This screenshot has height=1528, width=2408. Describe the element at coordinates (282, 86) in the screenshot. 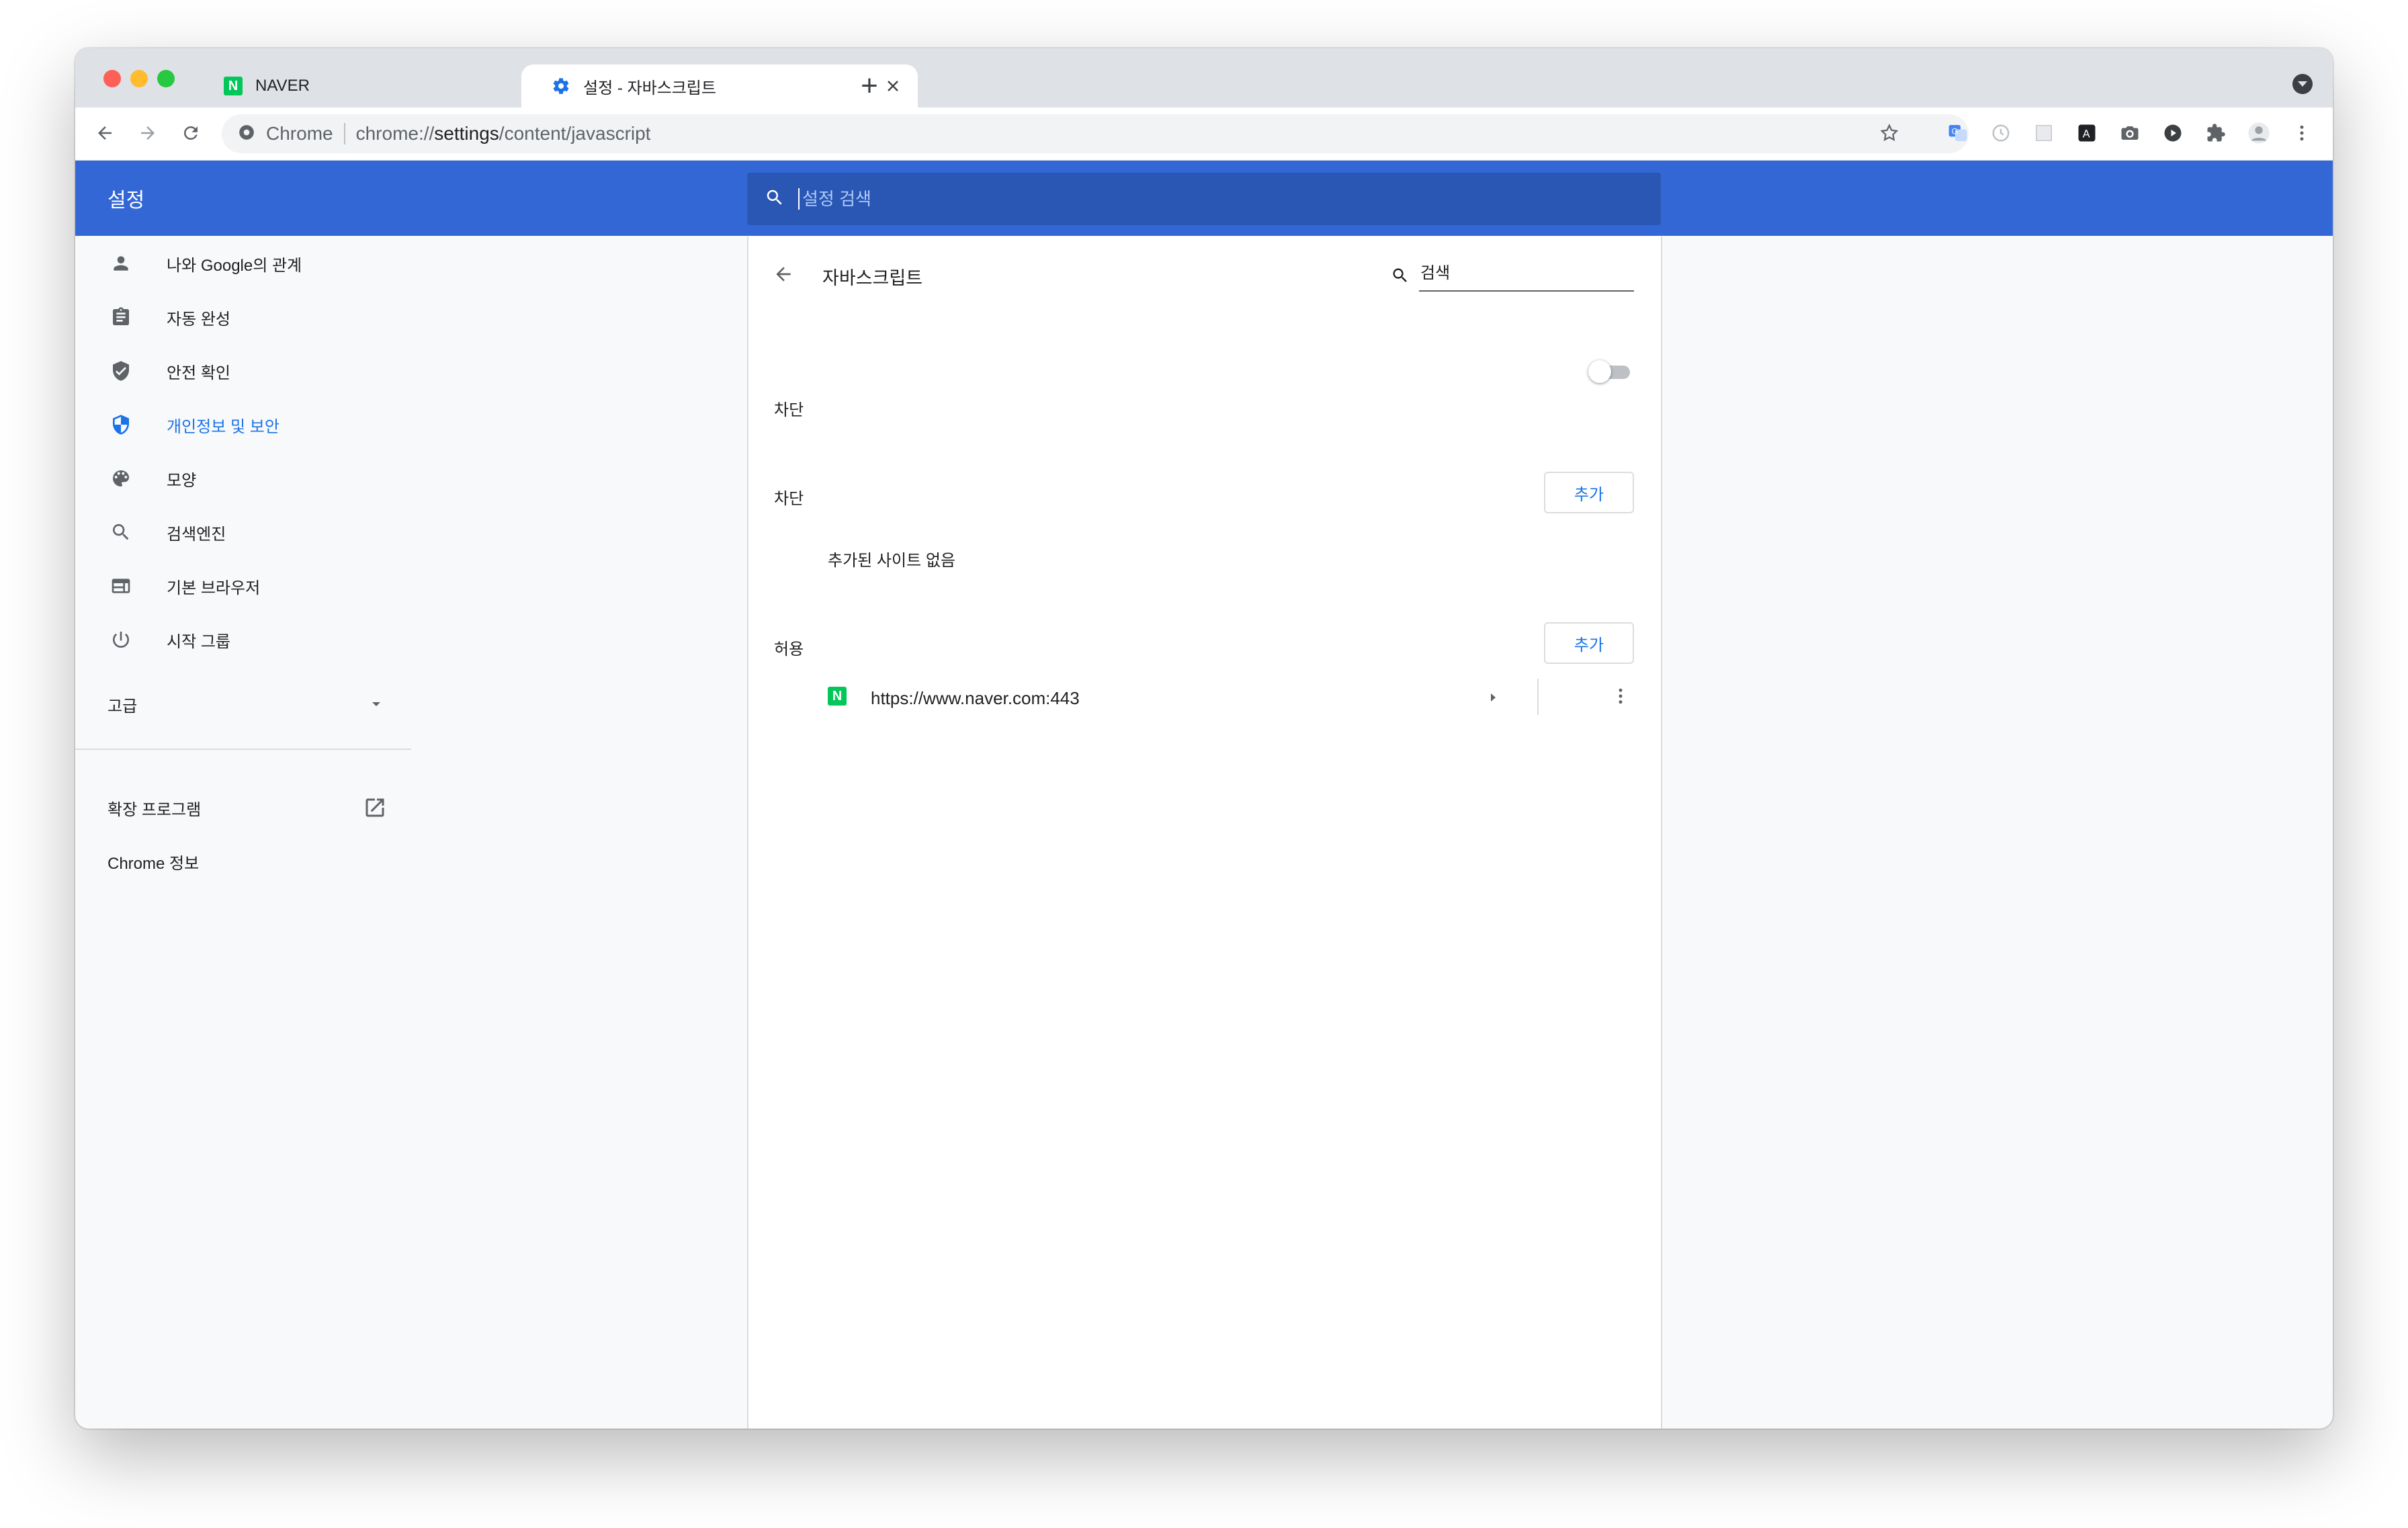

I see `tab-title: NAVER` at that location.